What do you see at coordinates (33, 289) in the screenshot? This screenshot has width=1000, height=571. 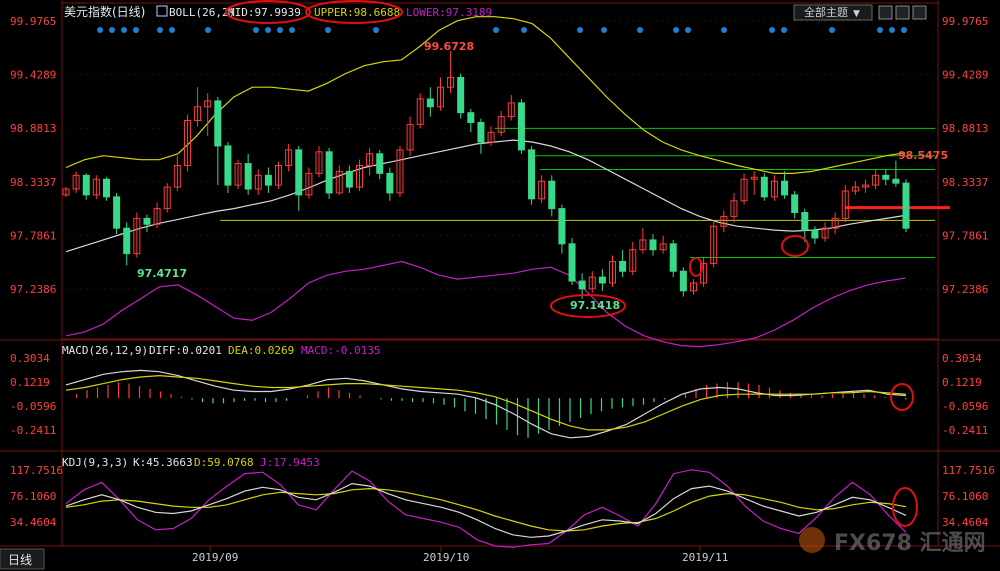 I see `price-tick-label-left: 97.2386` at bounding box center [33, 289].